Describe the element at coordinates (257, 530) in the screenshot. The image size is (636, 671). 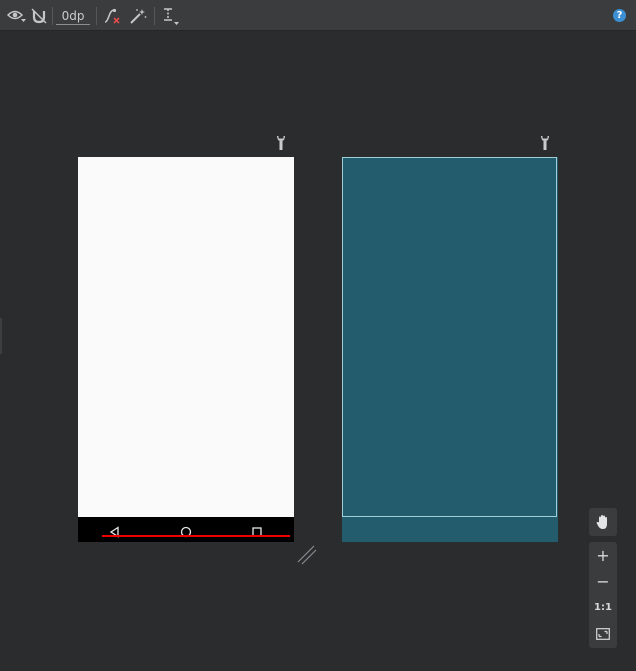
I see `recents-square-icon` at that location.